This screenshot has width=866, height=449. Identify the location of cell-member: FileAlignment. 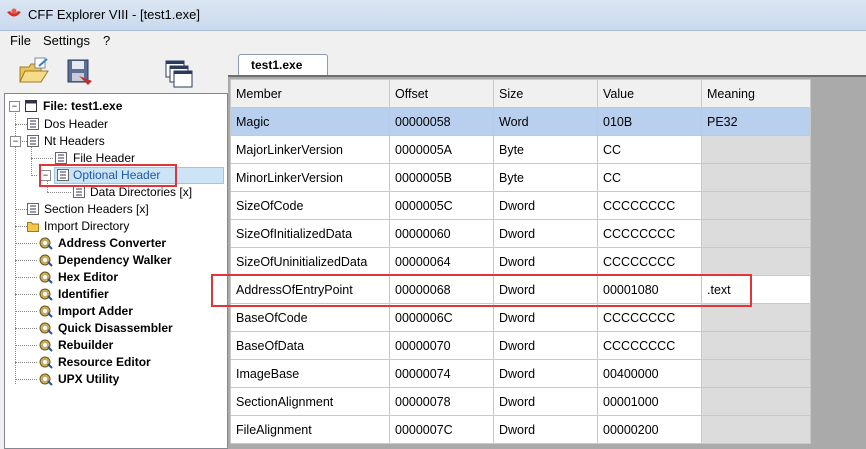
(310, 429).